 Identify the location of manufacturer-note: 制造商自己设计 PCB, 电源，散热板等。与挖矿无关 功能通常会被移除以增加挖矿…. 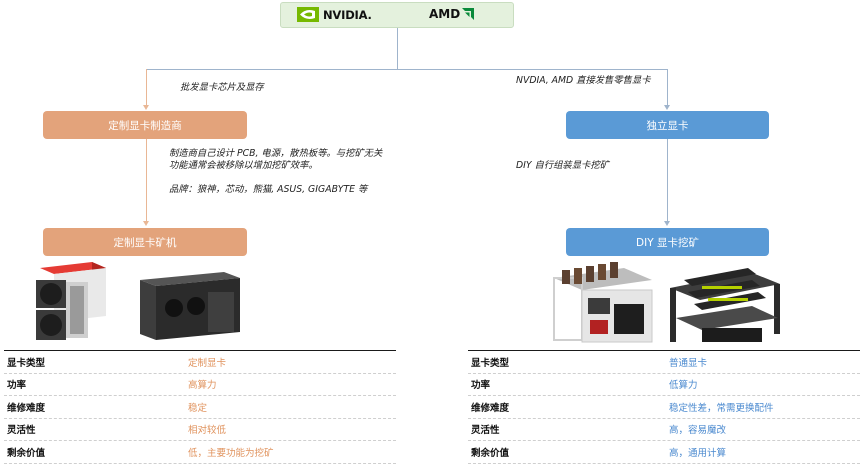
(294, 160).